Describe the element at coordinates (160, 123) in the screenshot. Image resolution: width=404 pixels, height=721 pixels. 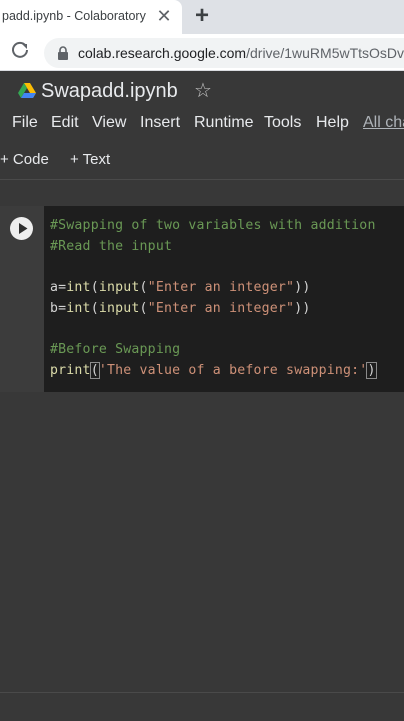
I see `menu-insert: Insert` at that location.